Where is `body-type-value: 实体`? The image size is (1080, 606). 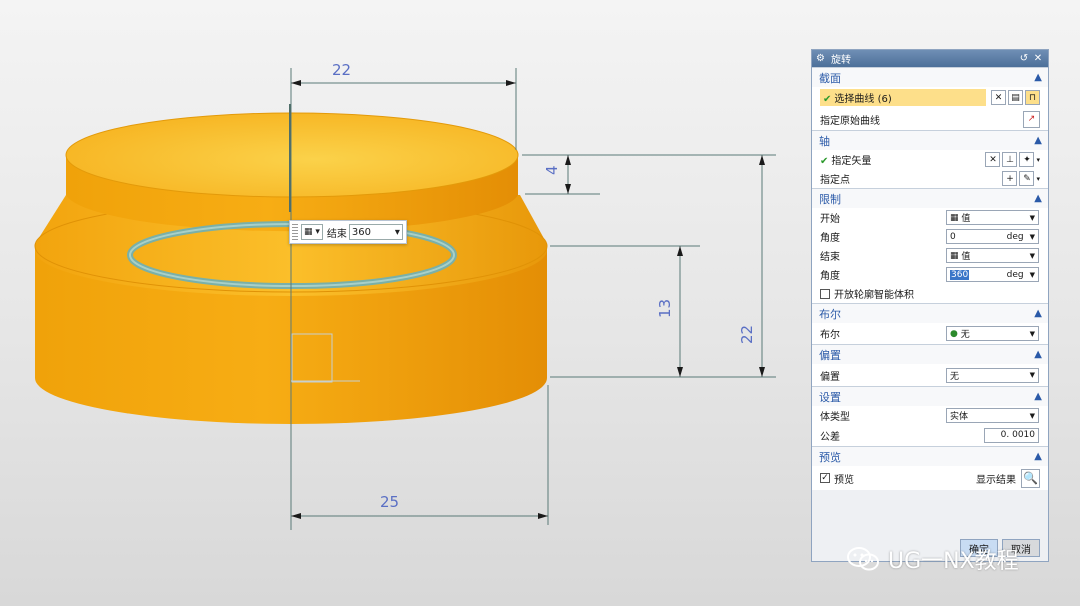
body-type-value: 实体 is located at coordinates (959, 417).